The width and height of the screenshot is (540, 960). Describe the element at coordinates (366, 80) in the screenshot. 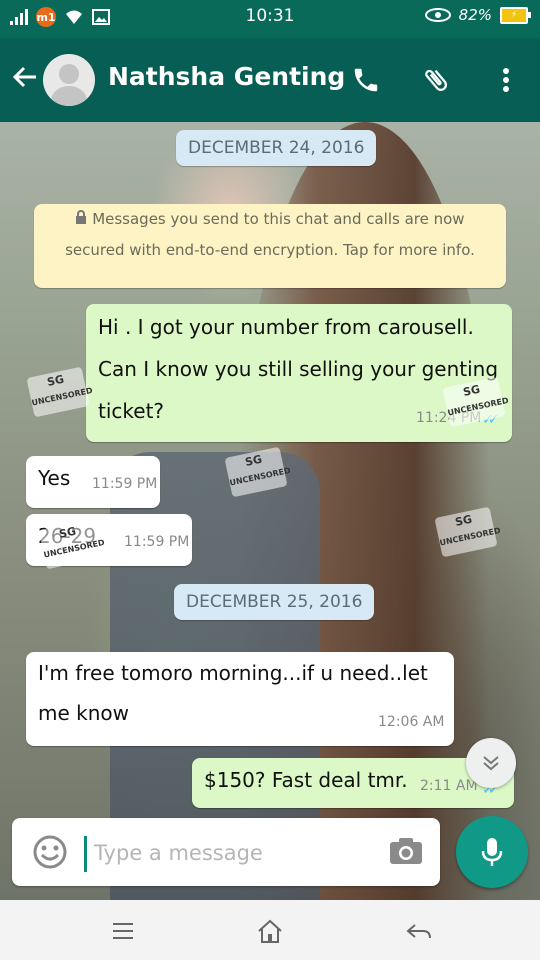

I see `phone-icon` at that location.